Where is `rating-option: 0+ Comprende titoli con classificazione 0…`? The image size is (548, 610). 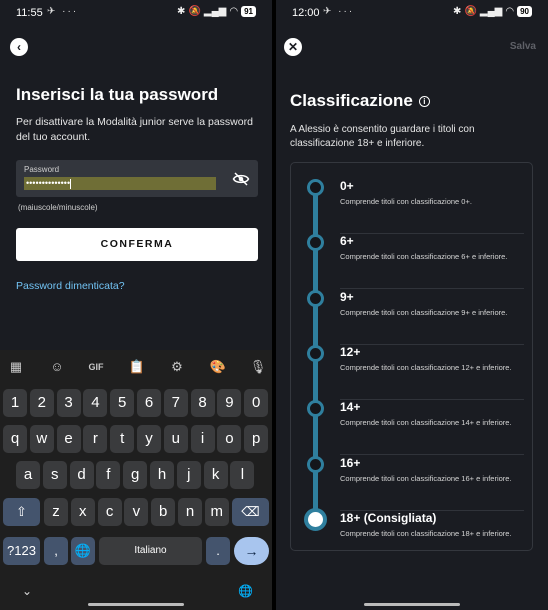 rating-option: 0+ Comprende titoli con classificazione 0… is located at coordinates (432, 206).